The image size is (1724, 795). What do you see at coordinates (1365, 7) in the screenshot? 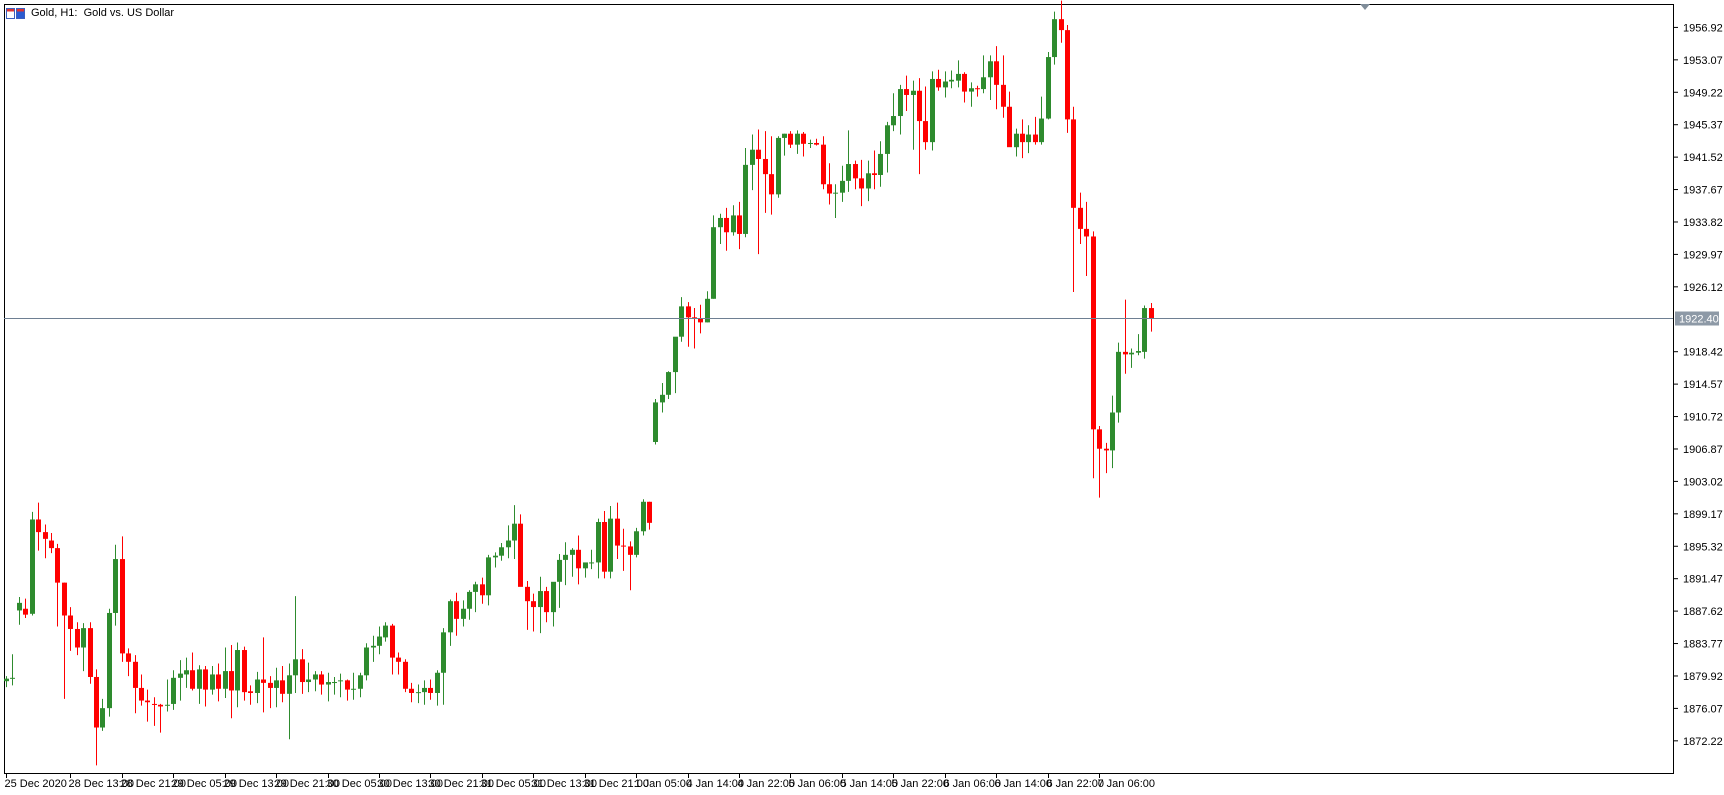
I see `shift-marker-icon` at bounding box center [1365, 7].